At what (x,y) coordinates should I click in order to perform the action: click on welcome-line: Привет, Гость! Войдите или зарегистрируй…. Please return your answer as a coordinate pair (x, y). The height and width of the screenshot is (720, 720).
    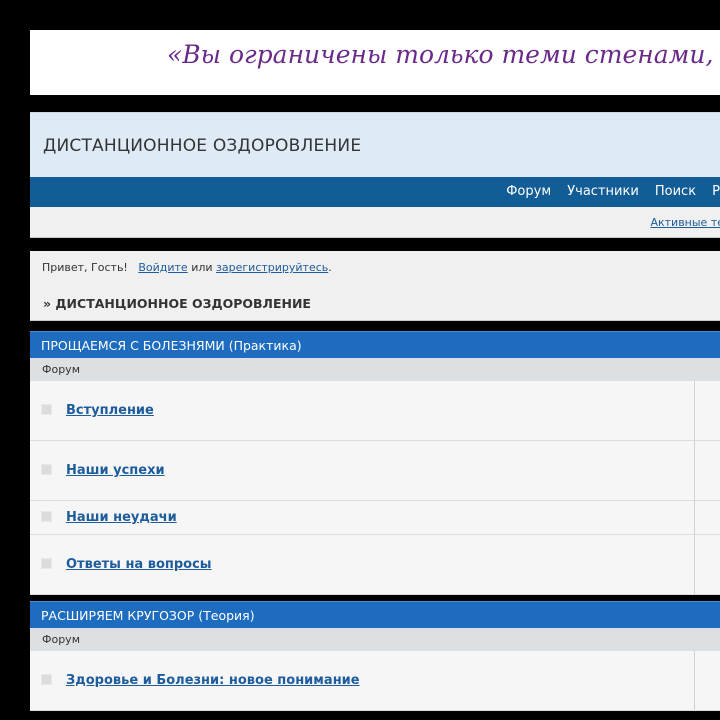
    Looking at the image, I should click on (187, 267).